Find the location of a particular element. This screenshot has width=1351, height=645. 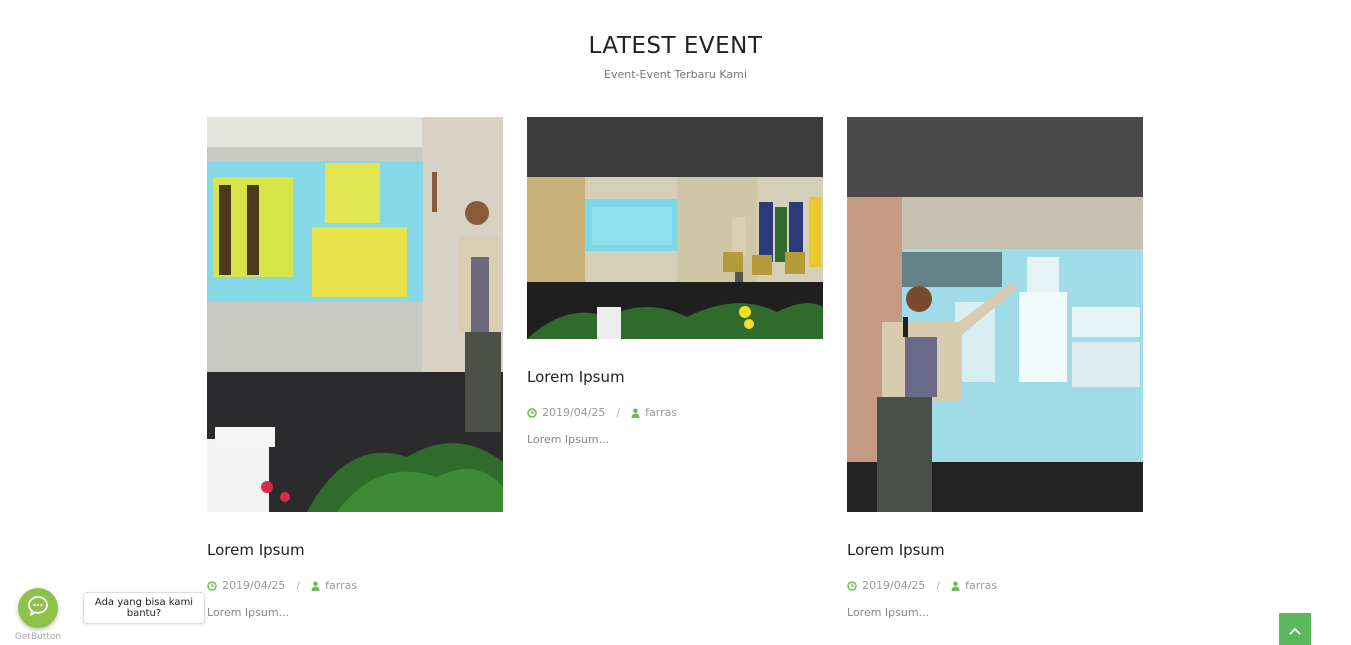

scroll-to-top-button is located at coordinates (1295, 629).